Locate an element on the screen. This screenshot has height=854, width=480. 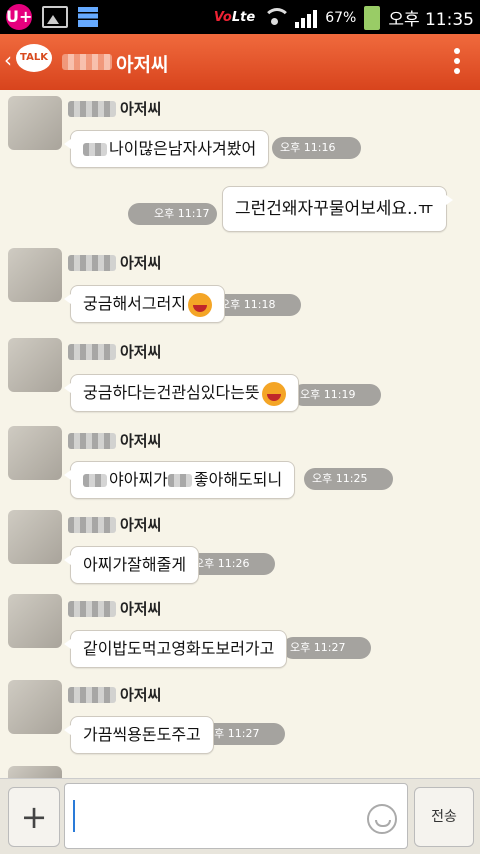
message-time: 오후 11:27 is located at coordinates (327, 648).